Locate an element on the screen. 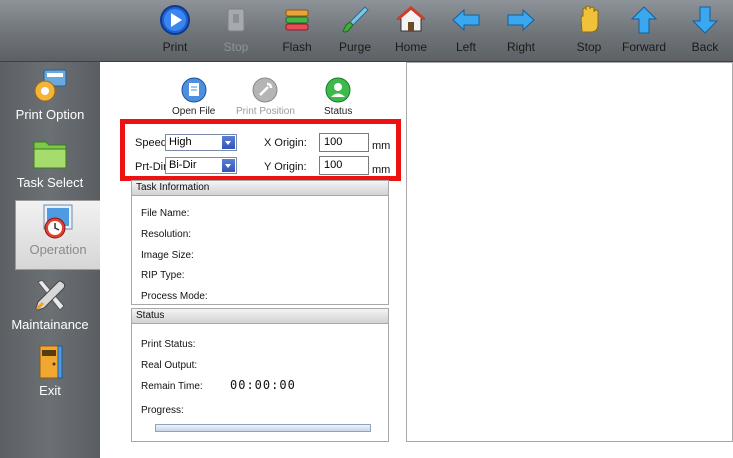 The width and height of the screenshot is (733, 458). image-size-label: Image Size: is located at coordinates (167, 255).